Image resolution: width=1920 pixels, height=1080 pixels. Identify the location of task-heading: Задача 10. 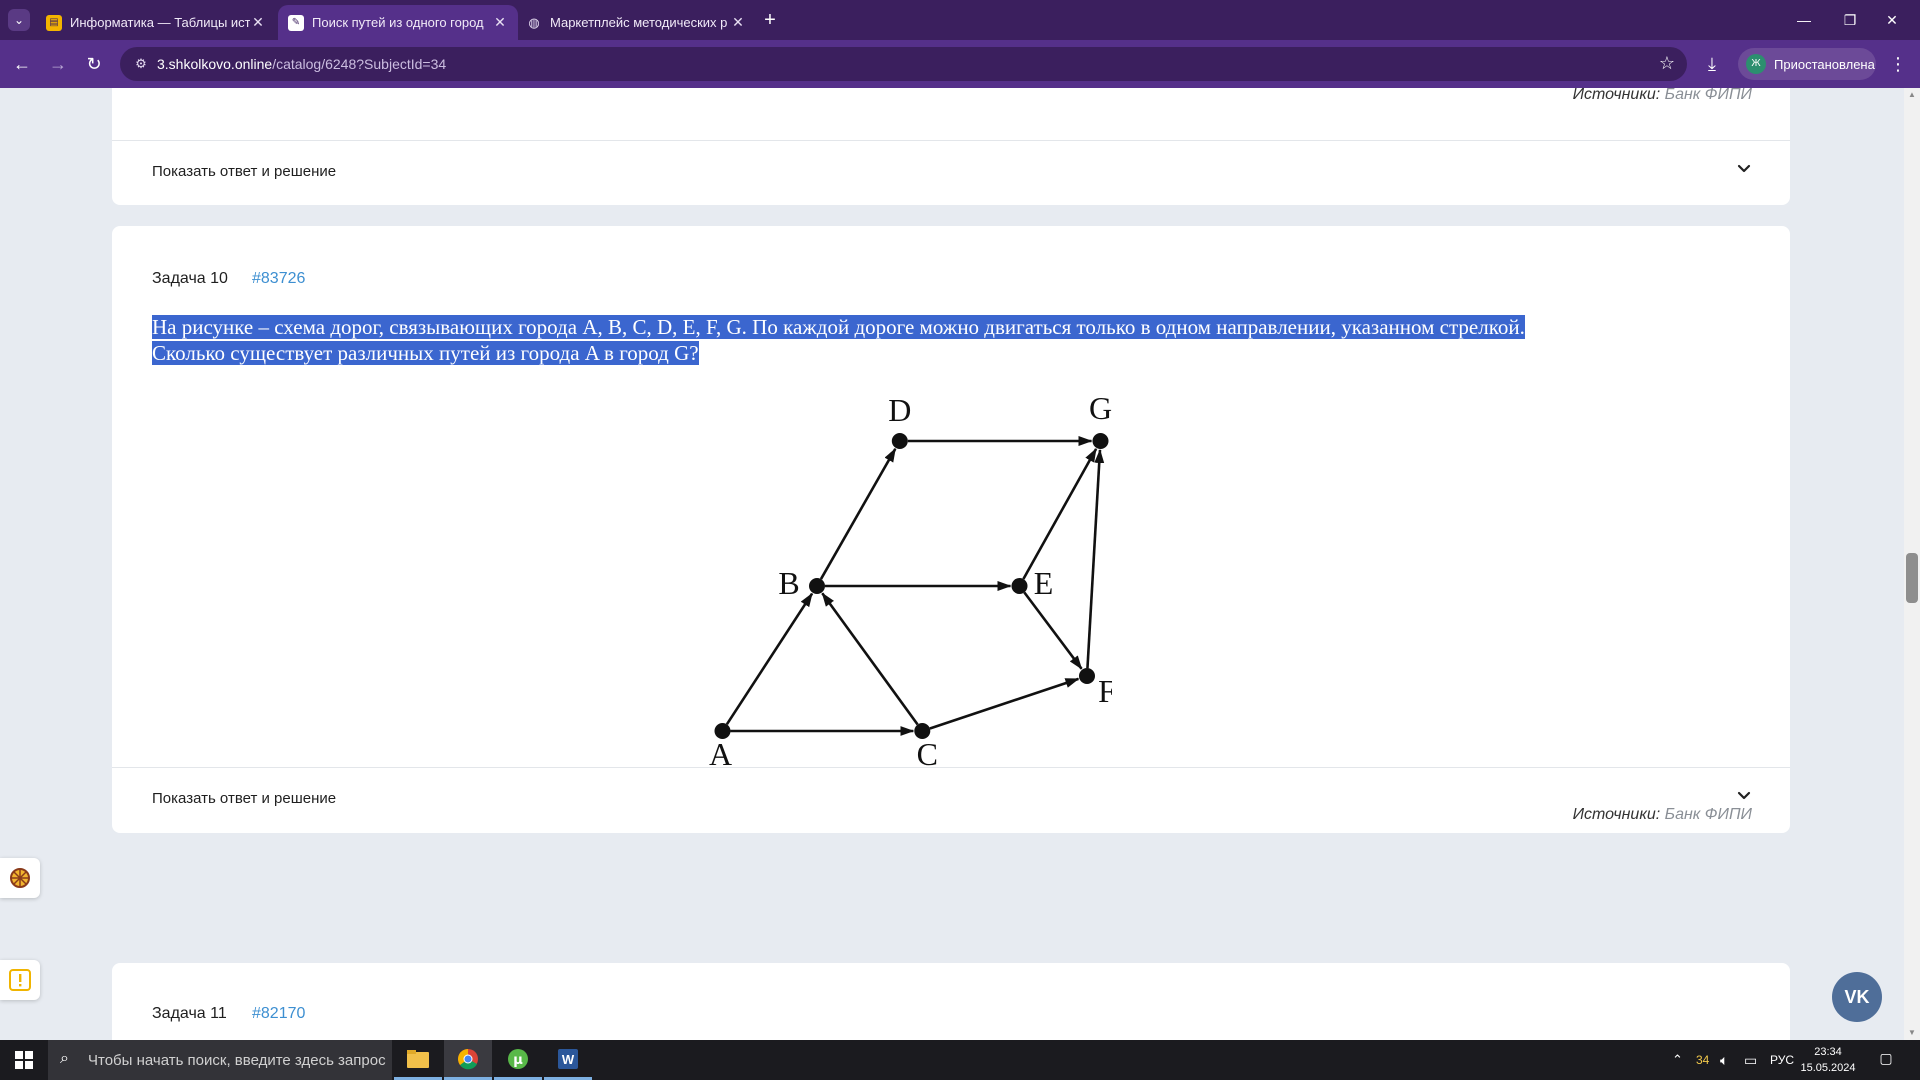
(190, 278).